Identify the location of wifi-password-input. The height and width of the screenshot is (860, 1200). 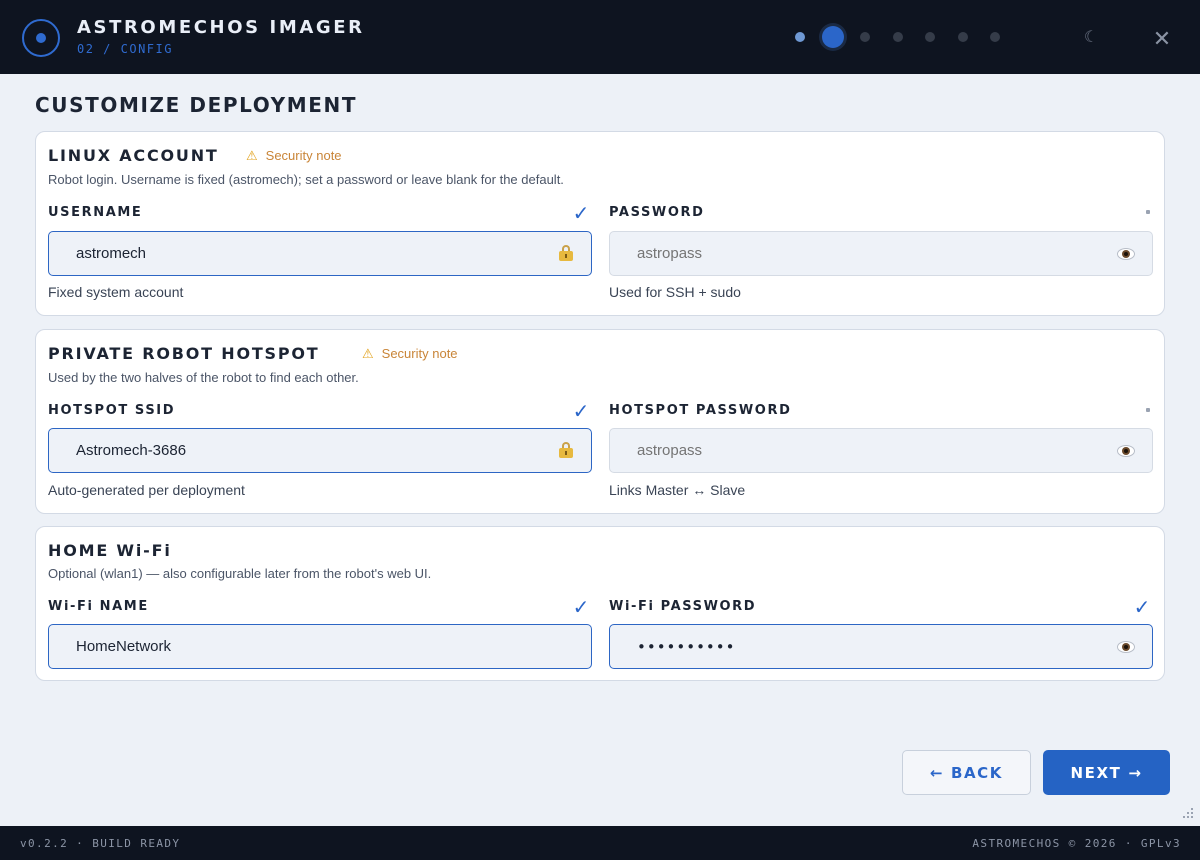
(881, 646).